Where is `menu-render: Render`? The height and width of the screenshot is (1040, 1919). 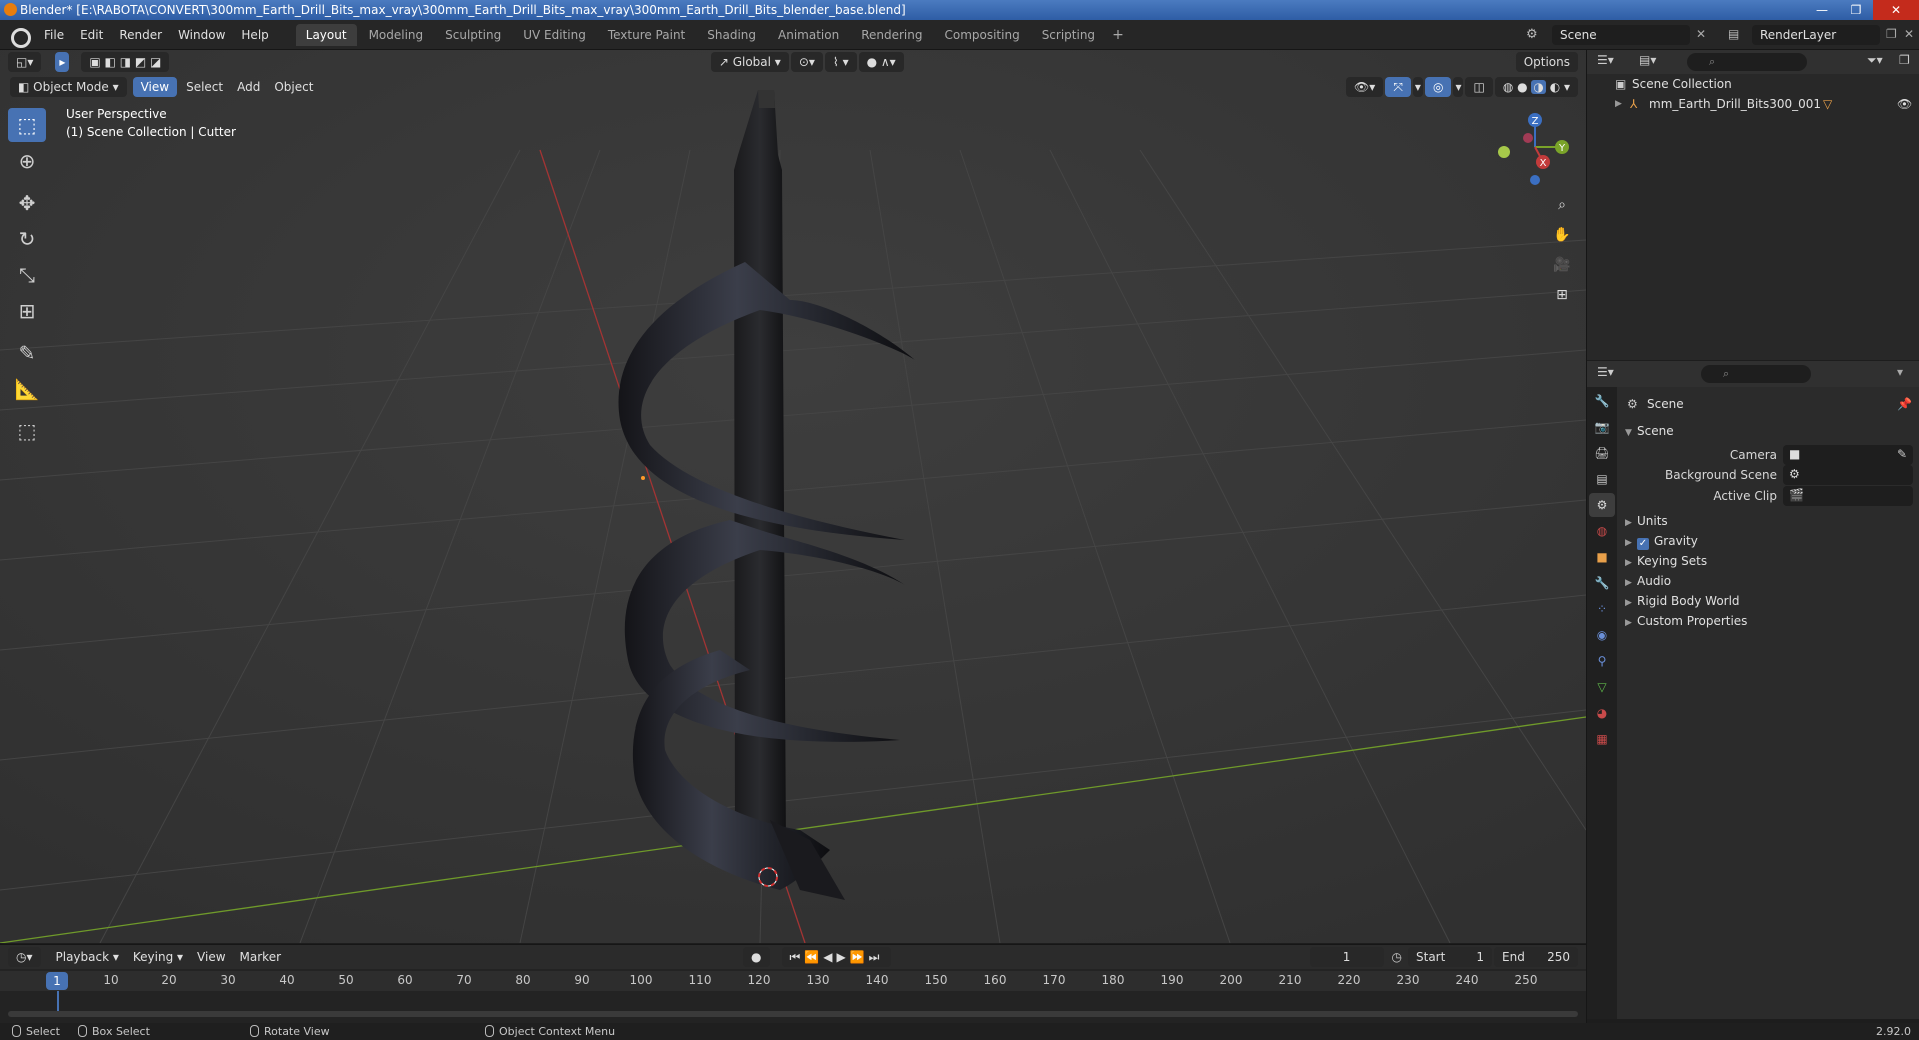
menu-render: Render is located at coordinates (140, 35).